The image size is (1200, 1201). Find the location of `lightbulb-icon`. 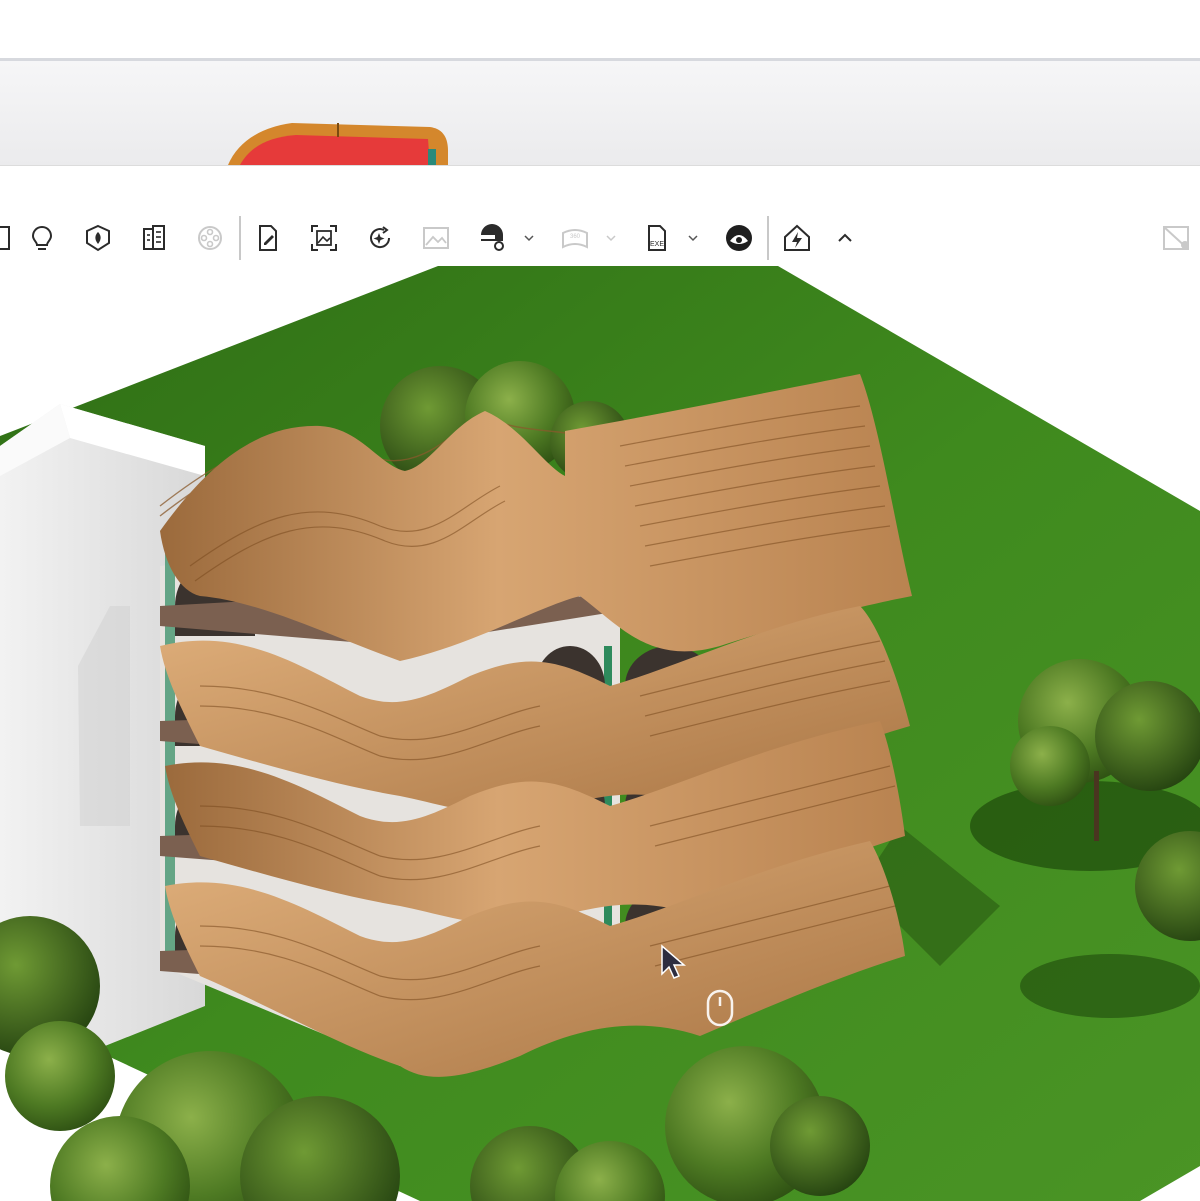

lightbulb-icon is located at coordinates (42, 237).